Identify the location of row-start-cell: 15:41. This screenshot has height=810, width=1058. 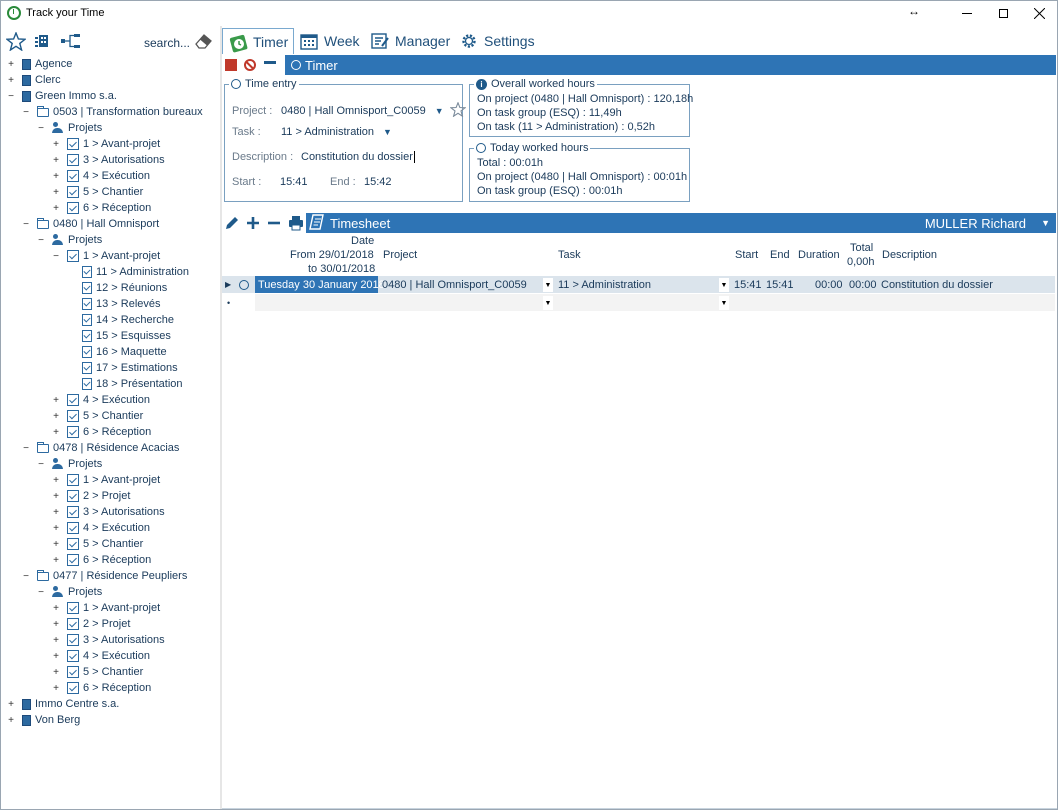
(748, 284).